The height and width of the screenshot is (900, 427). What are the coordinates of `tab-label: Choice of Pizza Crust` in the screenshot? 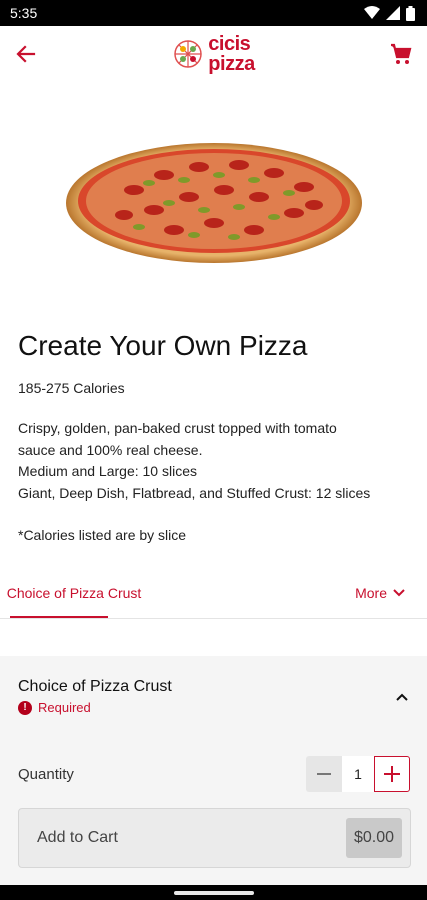 It's located at (74, 593).